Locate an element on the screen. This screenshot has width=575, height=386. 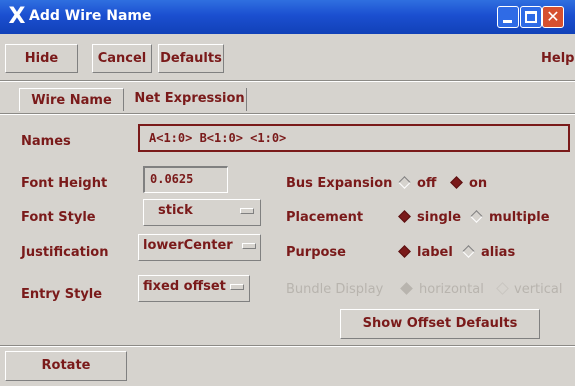
font-height-input: 0.0625 is located at coordinates (185, 179).